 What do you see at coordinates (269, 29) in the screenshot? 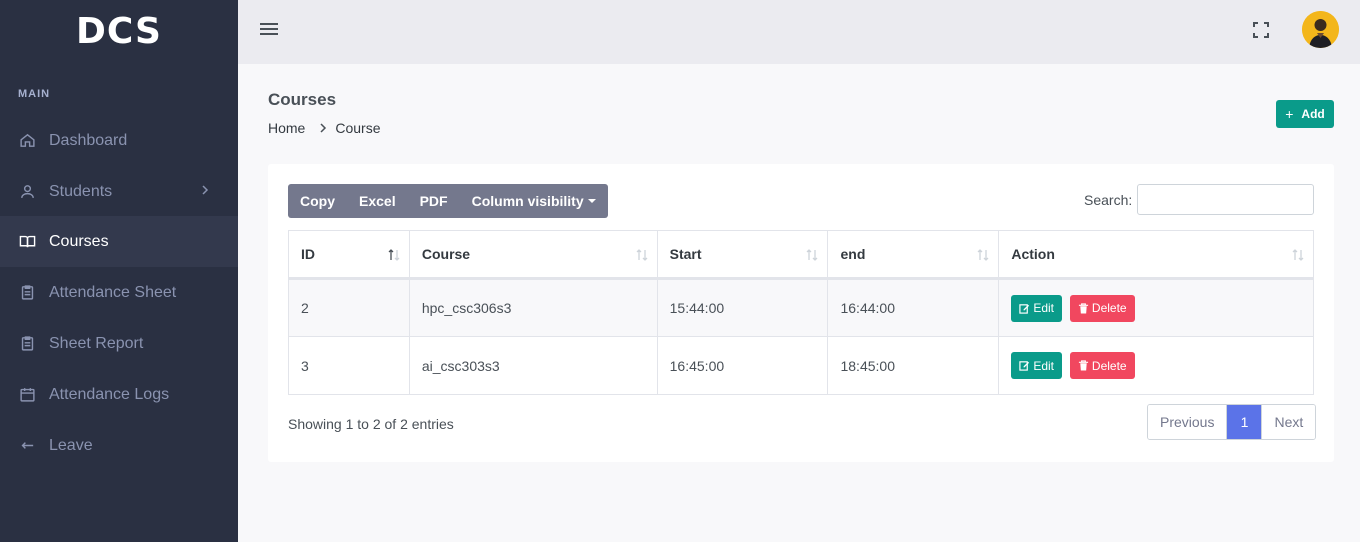
I see `hamburger-menu-icon` at bounding box center [269, 29].